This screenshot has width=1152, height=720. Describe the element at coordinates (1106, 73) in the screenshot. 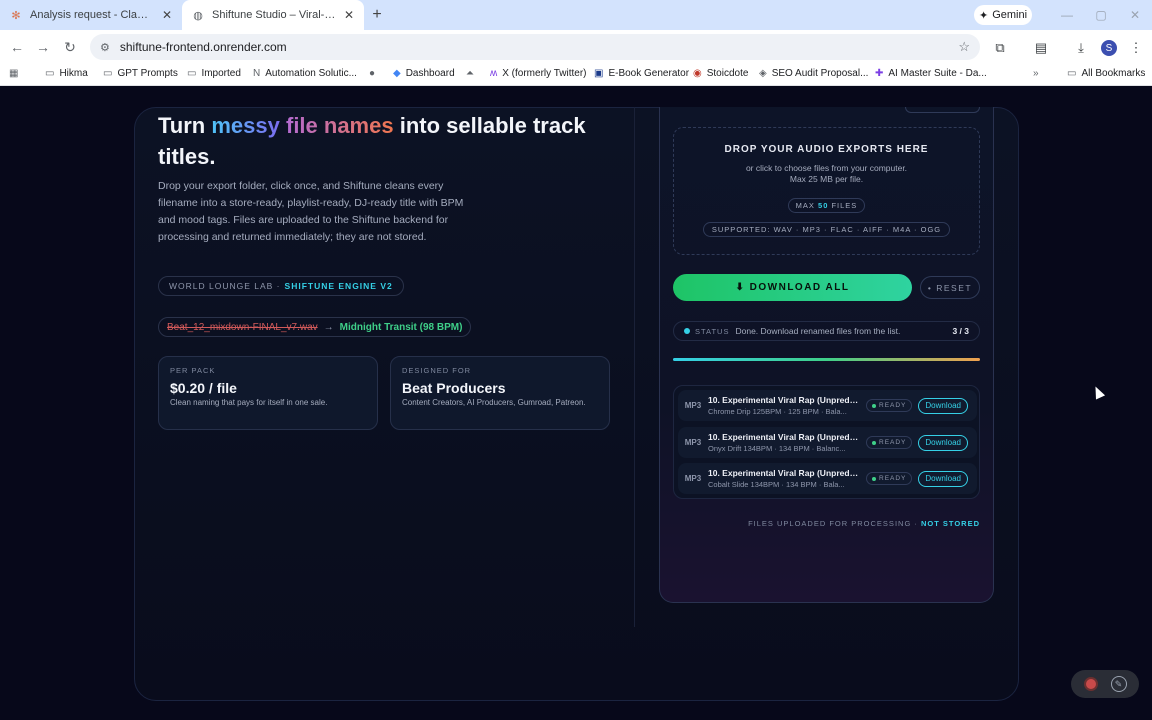

I see `all-bookmarks: ▭ All Bookmarks` at that location.